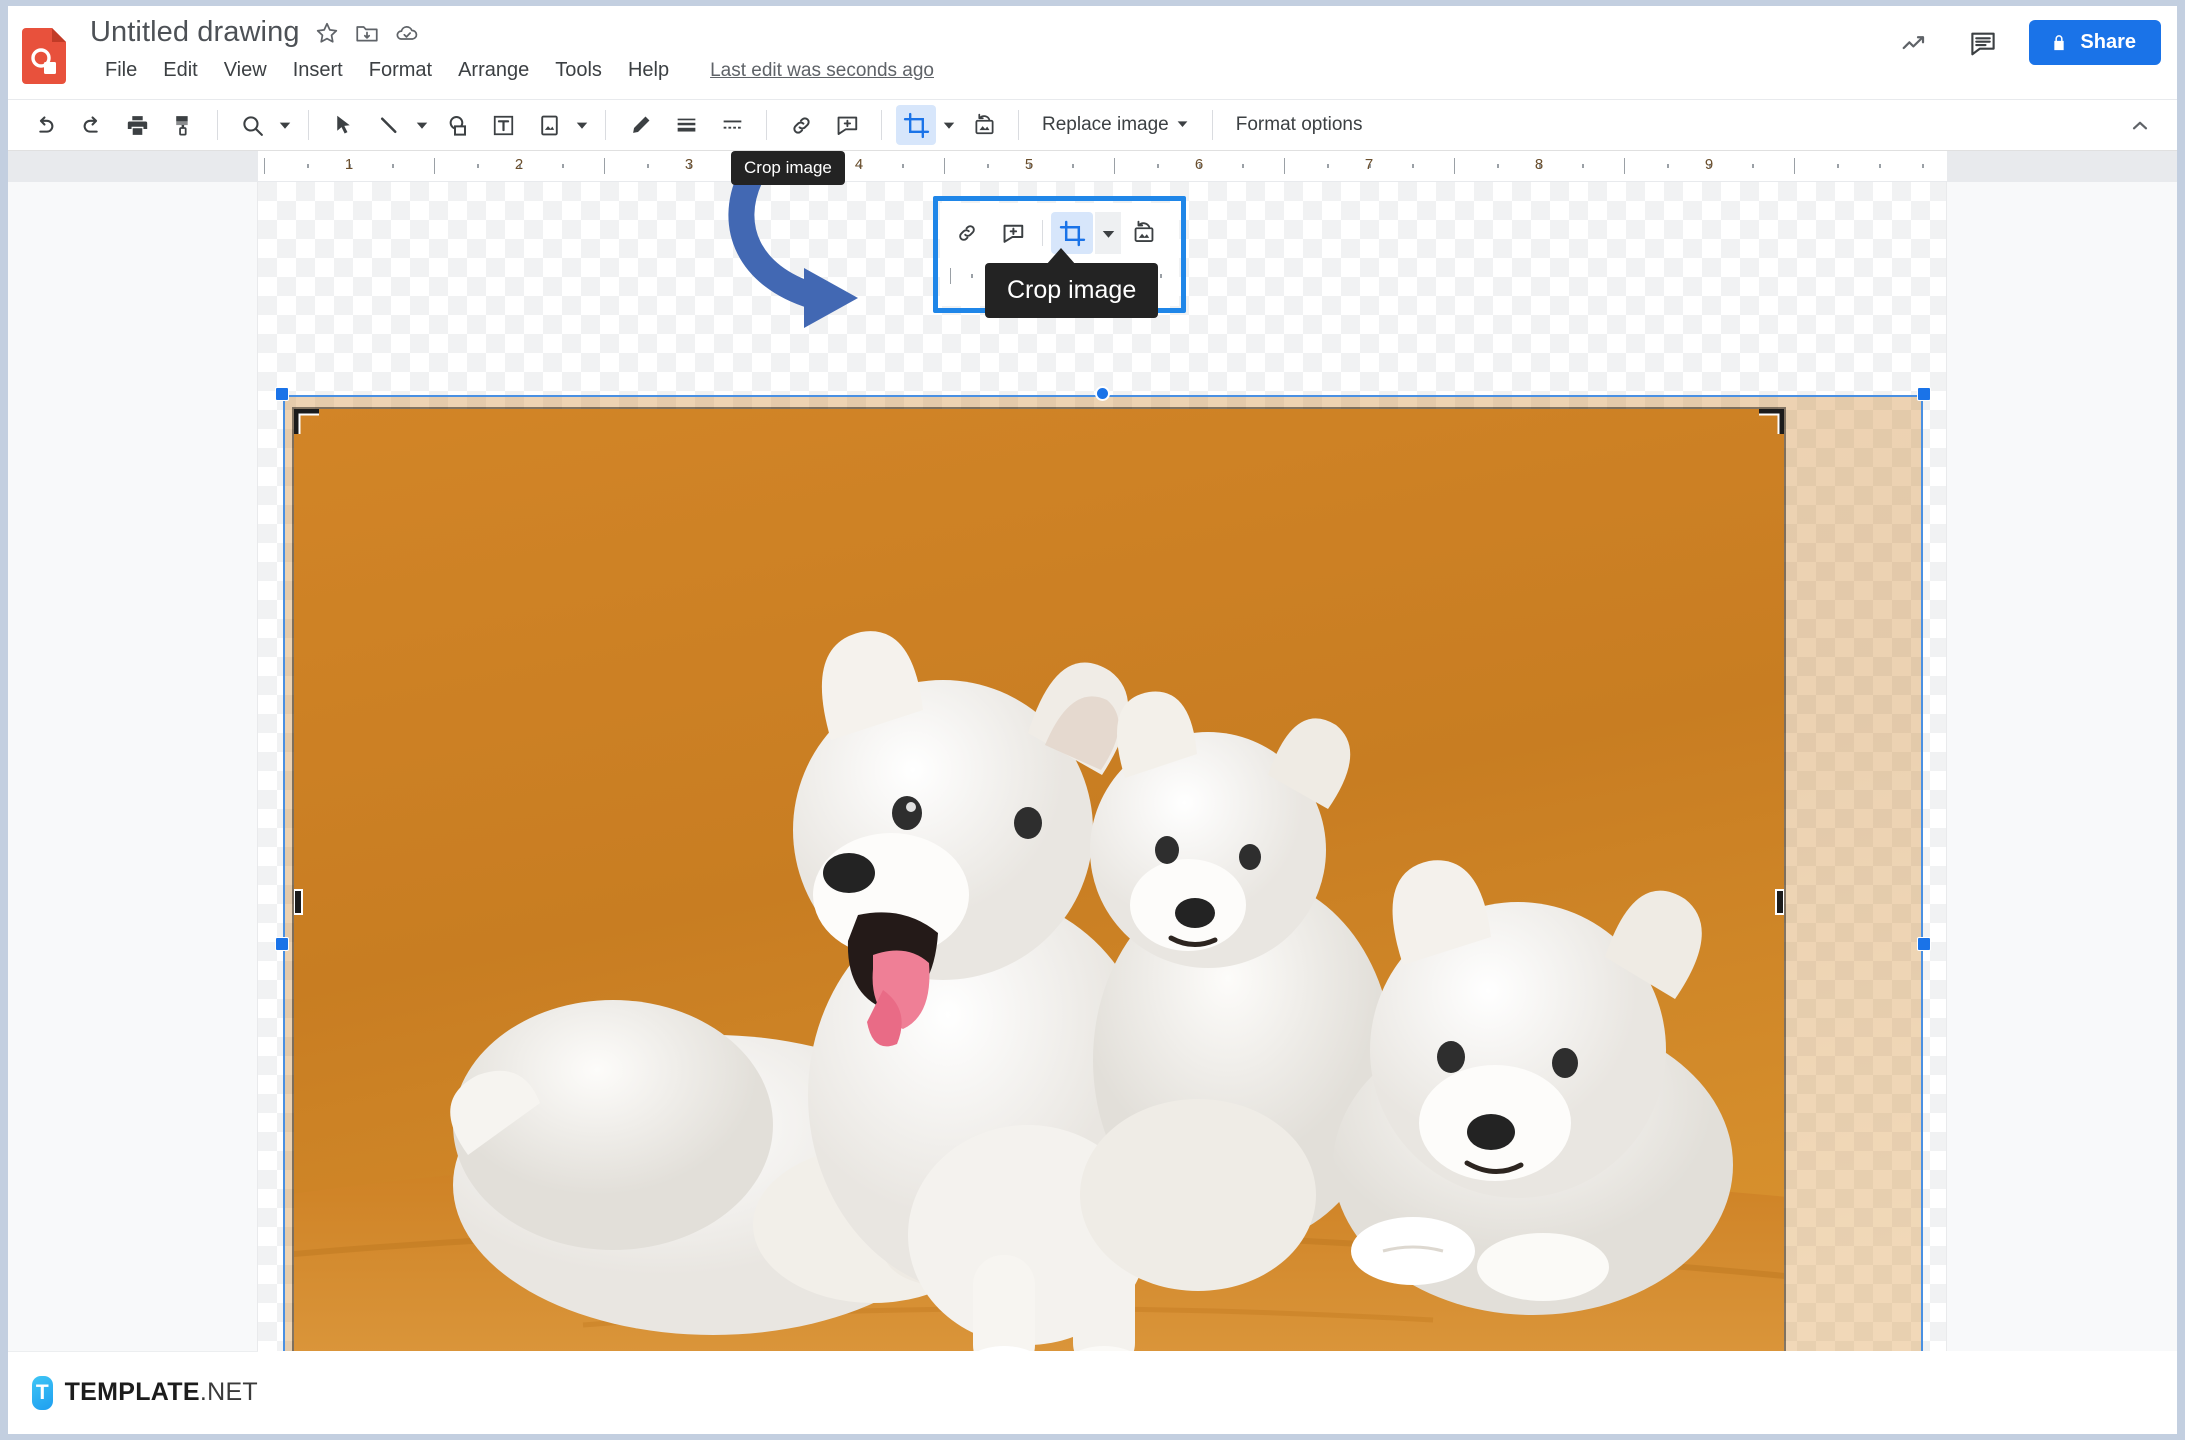 The height and width of the screenshot is (1440, 2185). Describe the element at coordinates (493, 70) in the screenshot. I see `menu-arrange: Arrange` at that location.